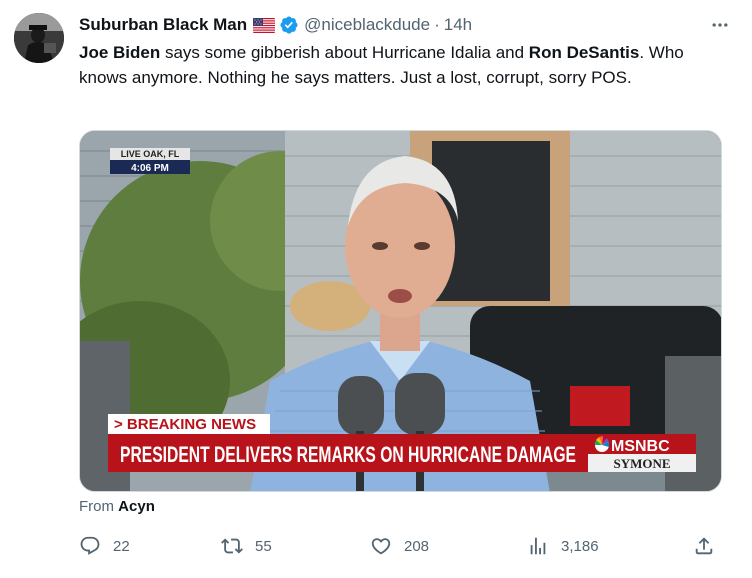  Describe the element at coordinates (246, 546) in the screenshot. I see `retweet-button: 55` at that location.